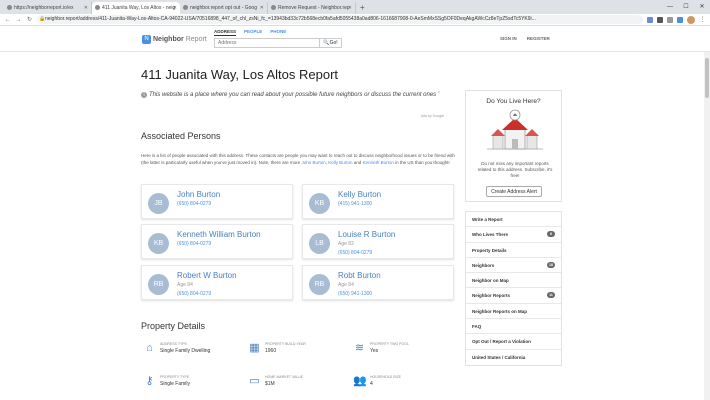 The image size is (710, 400). I want to click on house-alert-icon, so click(515, 129).